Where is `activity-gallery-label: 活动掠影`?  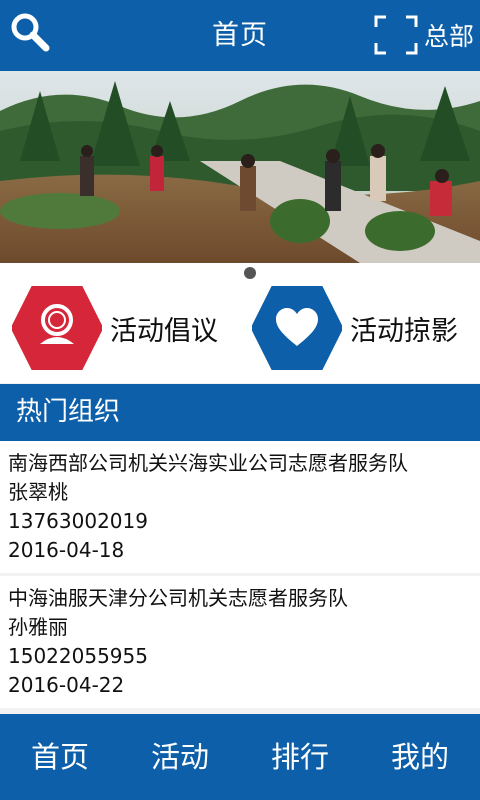
activity-gallery-label: 活动掠影 is located at coordinates (404, 331).